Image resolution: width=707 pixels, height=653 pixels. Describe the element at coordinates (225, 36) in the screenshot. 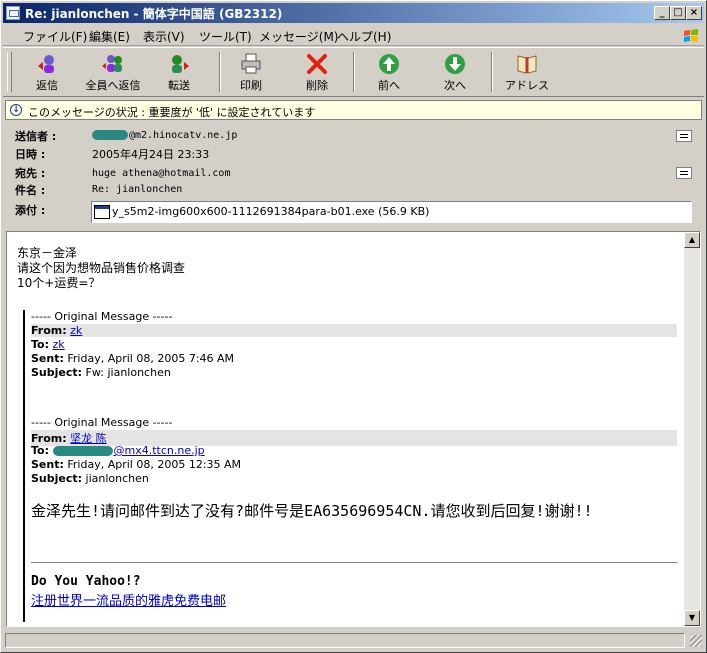

I see `menu-tools: ツール(T)` at that location.